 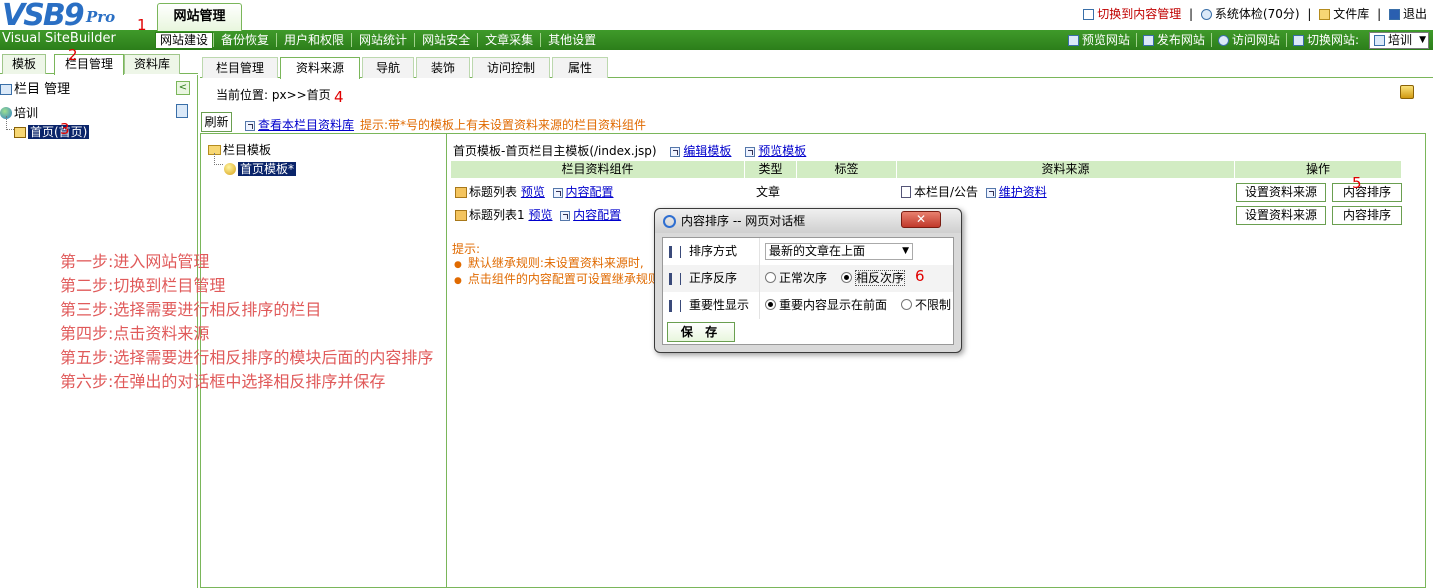 What do you see at coordinates (183, 88) in the screenshot?
I see `collapse-icon: <` at bounding box center [183, 88].